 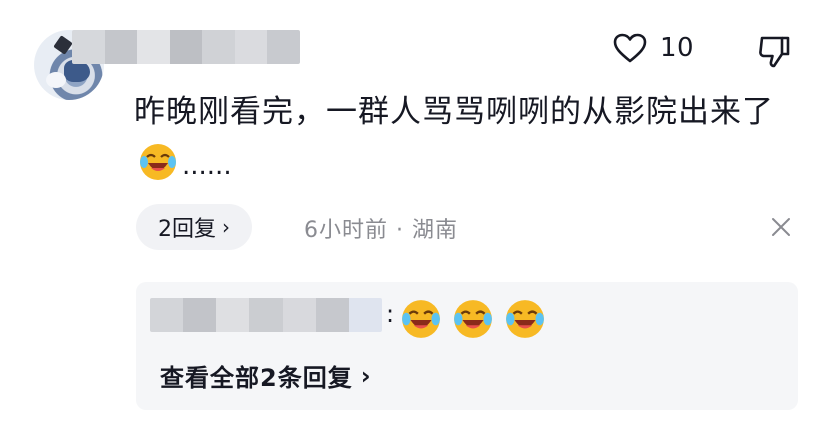 What do you see at coordinates (454, 112) in the screenshot?
I see `comment-text: 昨晚刚看完，一群人骂骂咧咧的从影院出来了` at bounding box center [454, 112].